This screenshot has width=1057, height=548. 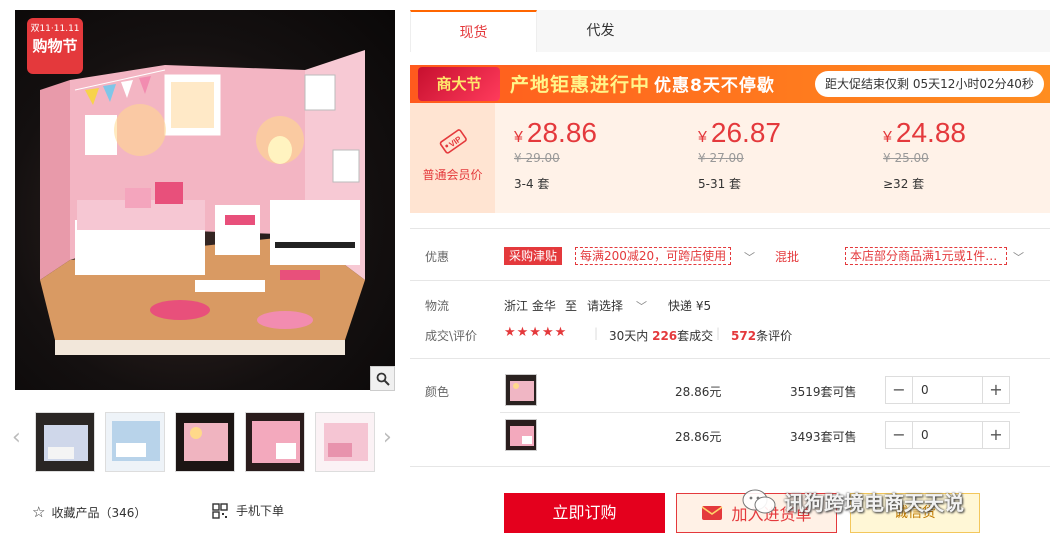 What do you see at coordinates (720, 184) in the screenshot?
I see `tier-quantity: 5-31 套` at bounding box center [720, 184].